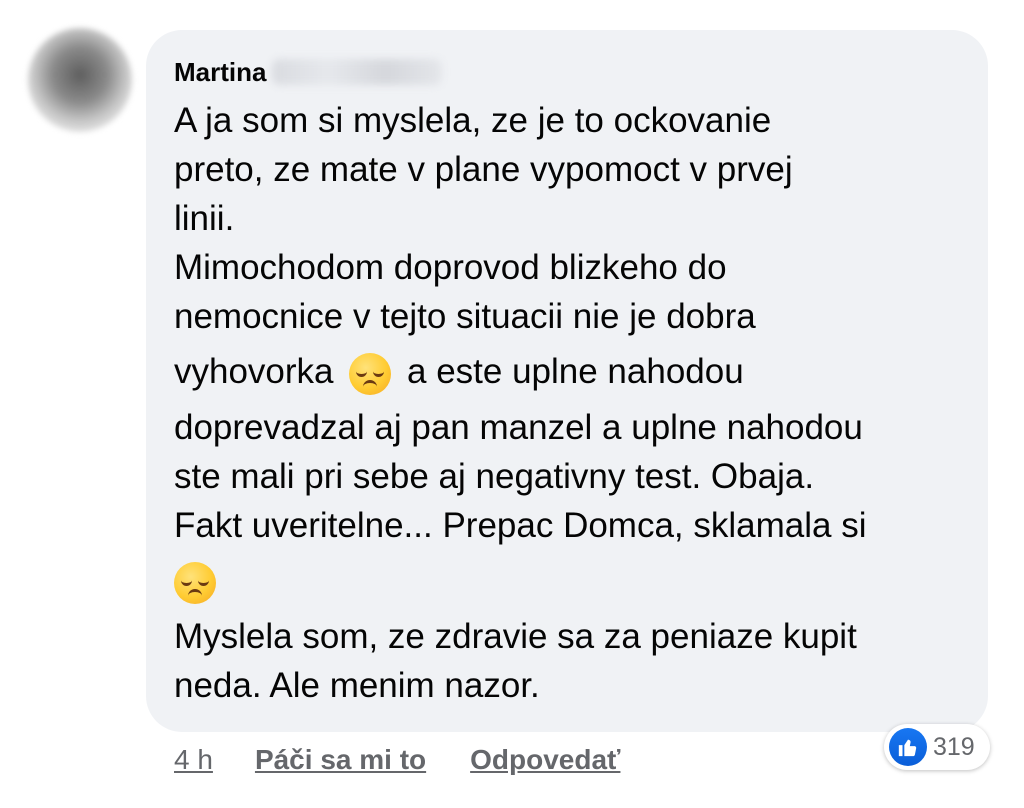 The image size is (1024, 808). I want to click on reply-button: Odpovedať, so click(545, 760).